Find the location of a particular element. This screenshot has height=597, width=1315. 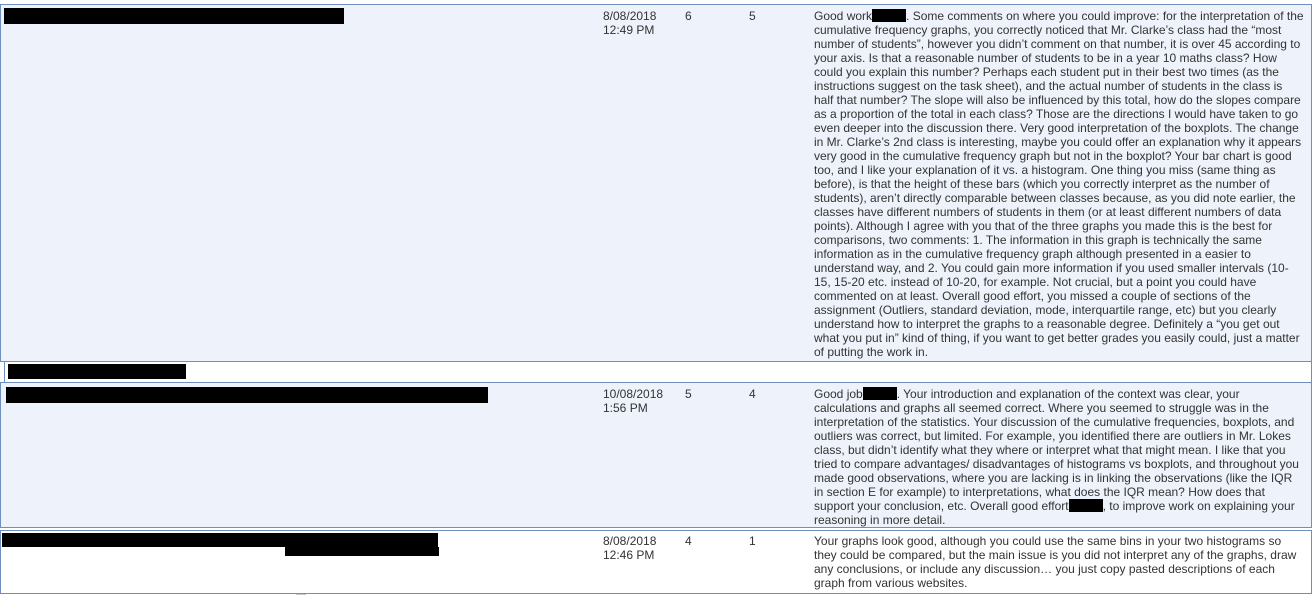

group-header is located at coordinates (658, 372).